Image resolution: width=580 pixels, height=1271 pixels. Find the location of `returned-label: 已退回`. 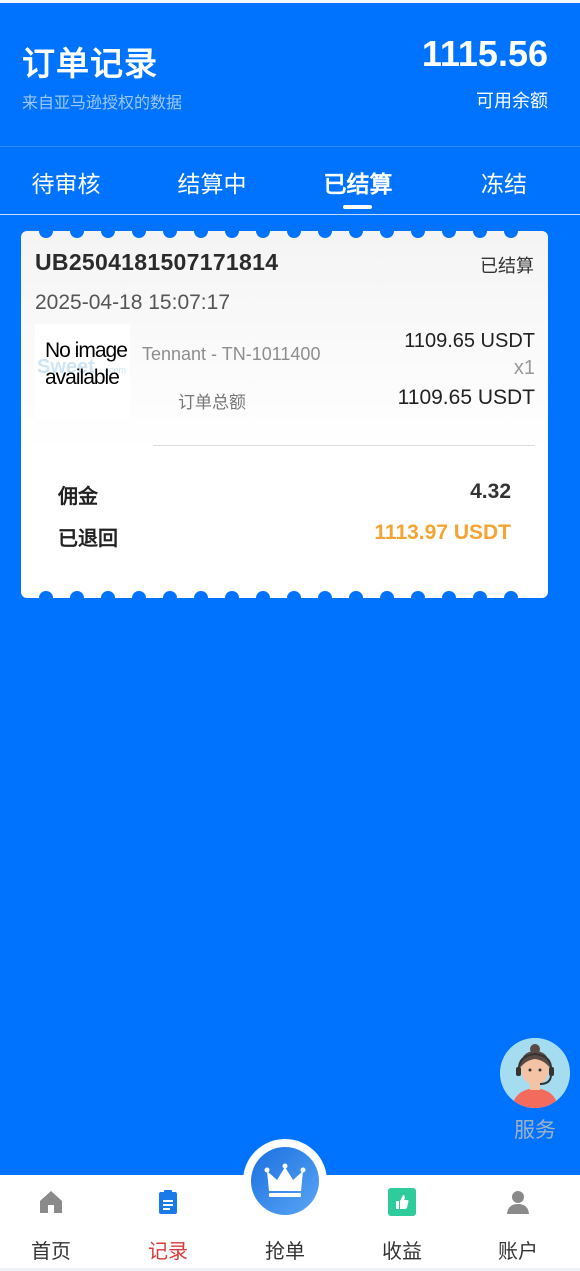

returned-label: 已退回 is located at coordinates (88, 538).